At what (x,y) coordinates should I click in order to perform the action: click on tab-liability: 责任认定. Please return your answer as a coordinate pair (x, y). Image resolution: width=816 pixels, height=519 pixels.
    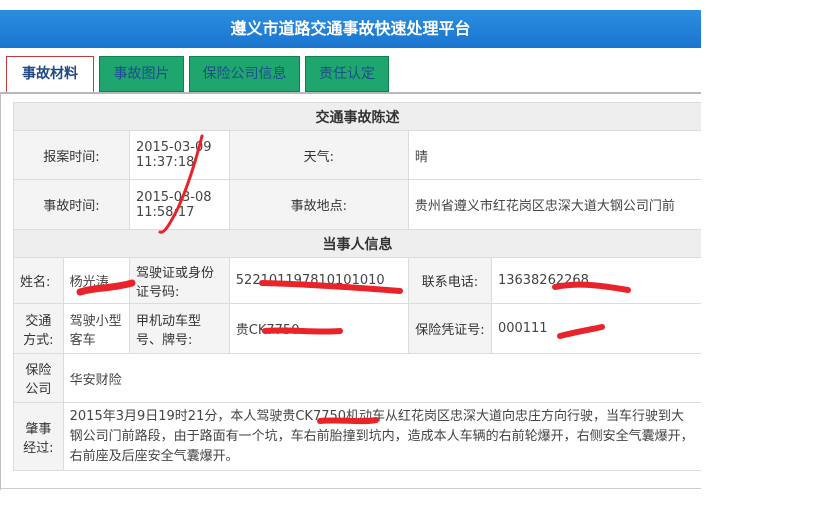
    Looking at the image, I should click on (347, 74).